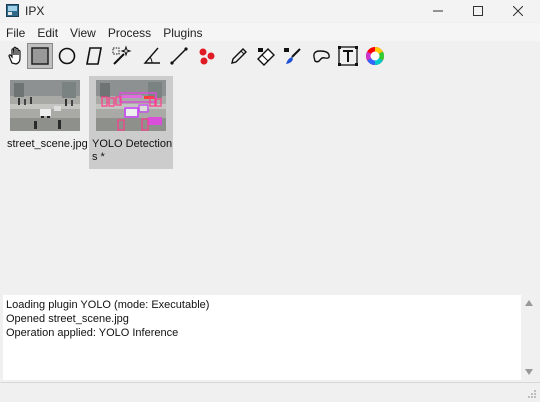 The image size is (540, 402). I want to click on points-tool-button, so click(207, 56).